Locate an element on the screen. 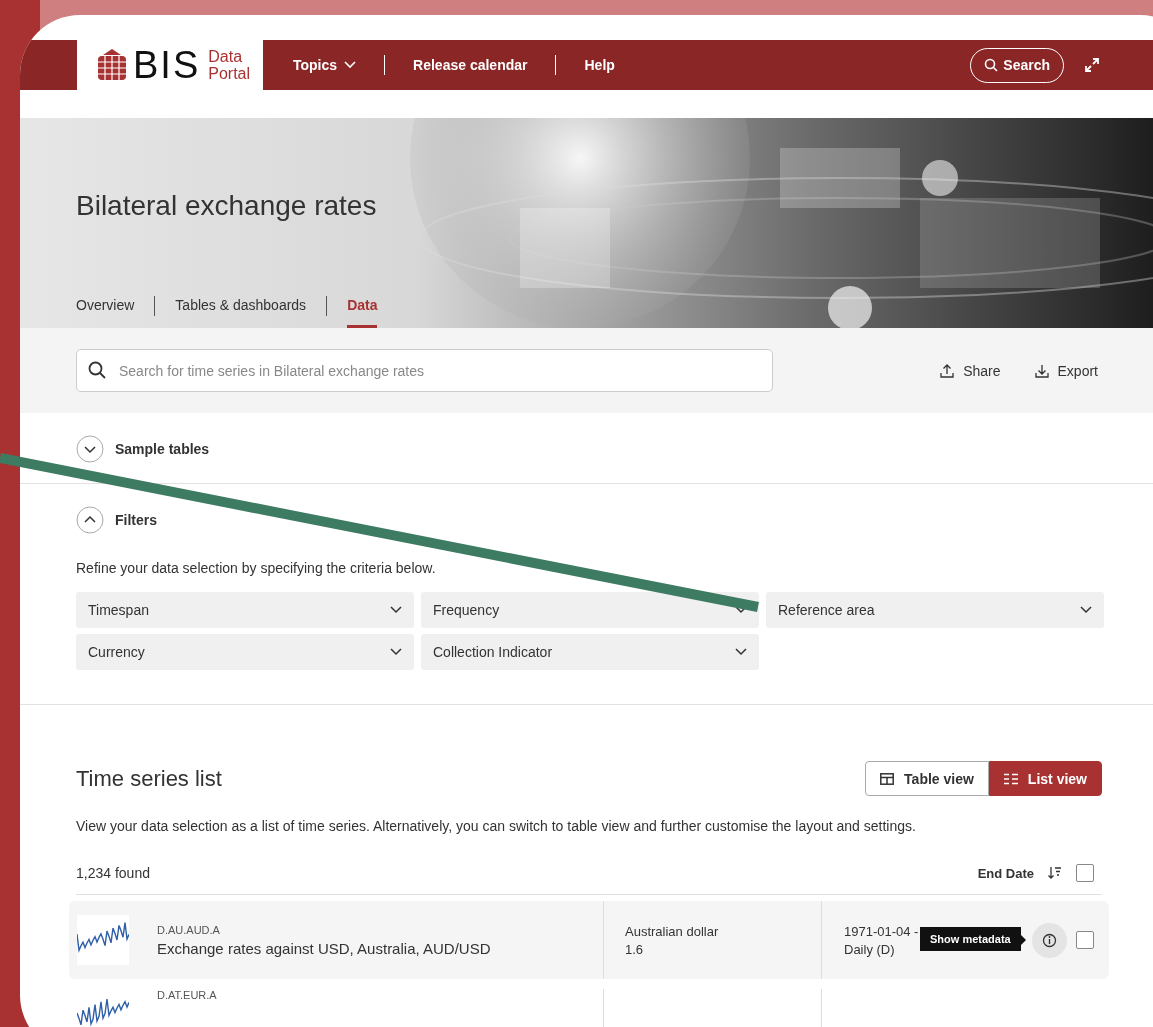 This screenshot has width=1153, height=1027. logo-subtitle: Data Portal is located at coordinates (229, 65).